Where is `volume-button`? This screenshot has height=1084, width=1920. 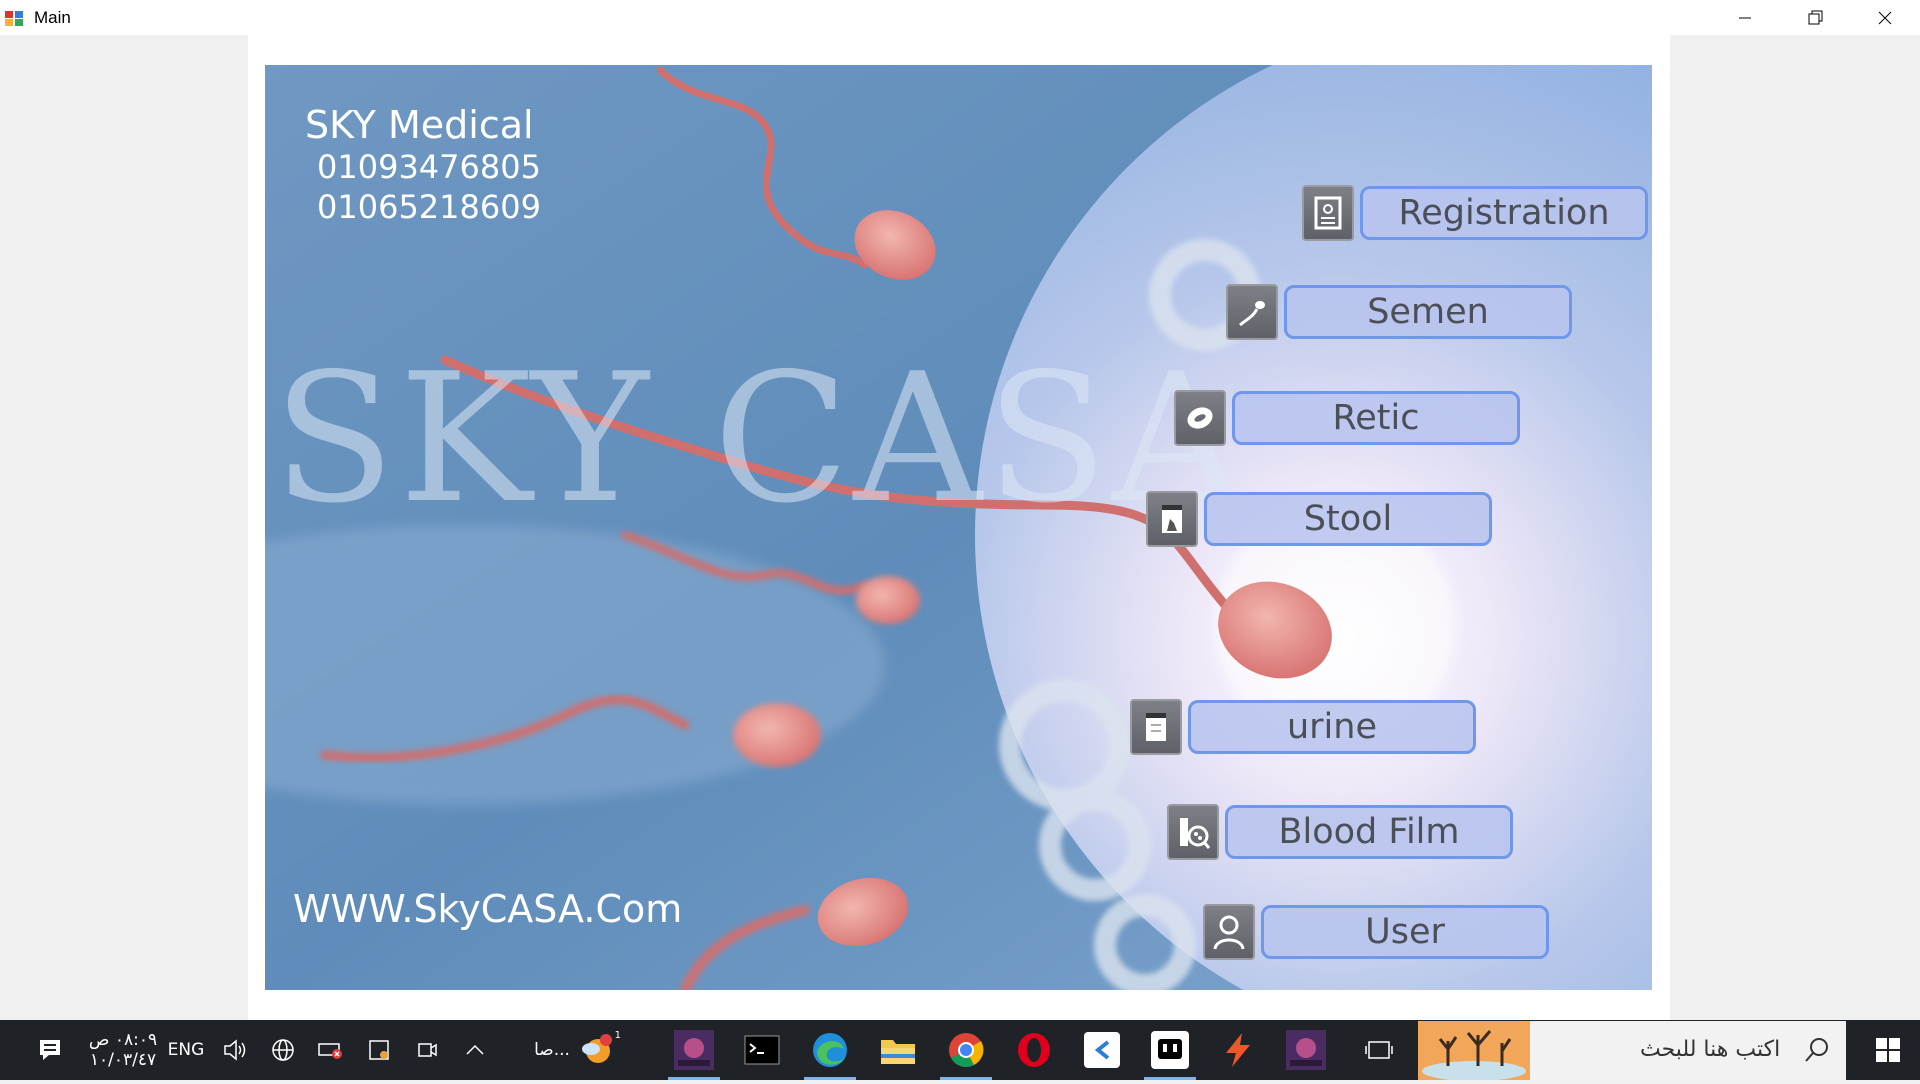 volume-button is located at coordinates (235, 1050).